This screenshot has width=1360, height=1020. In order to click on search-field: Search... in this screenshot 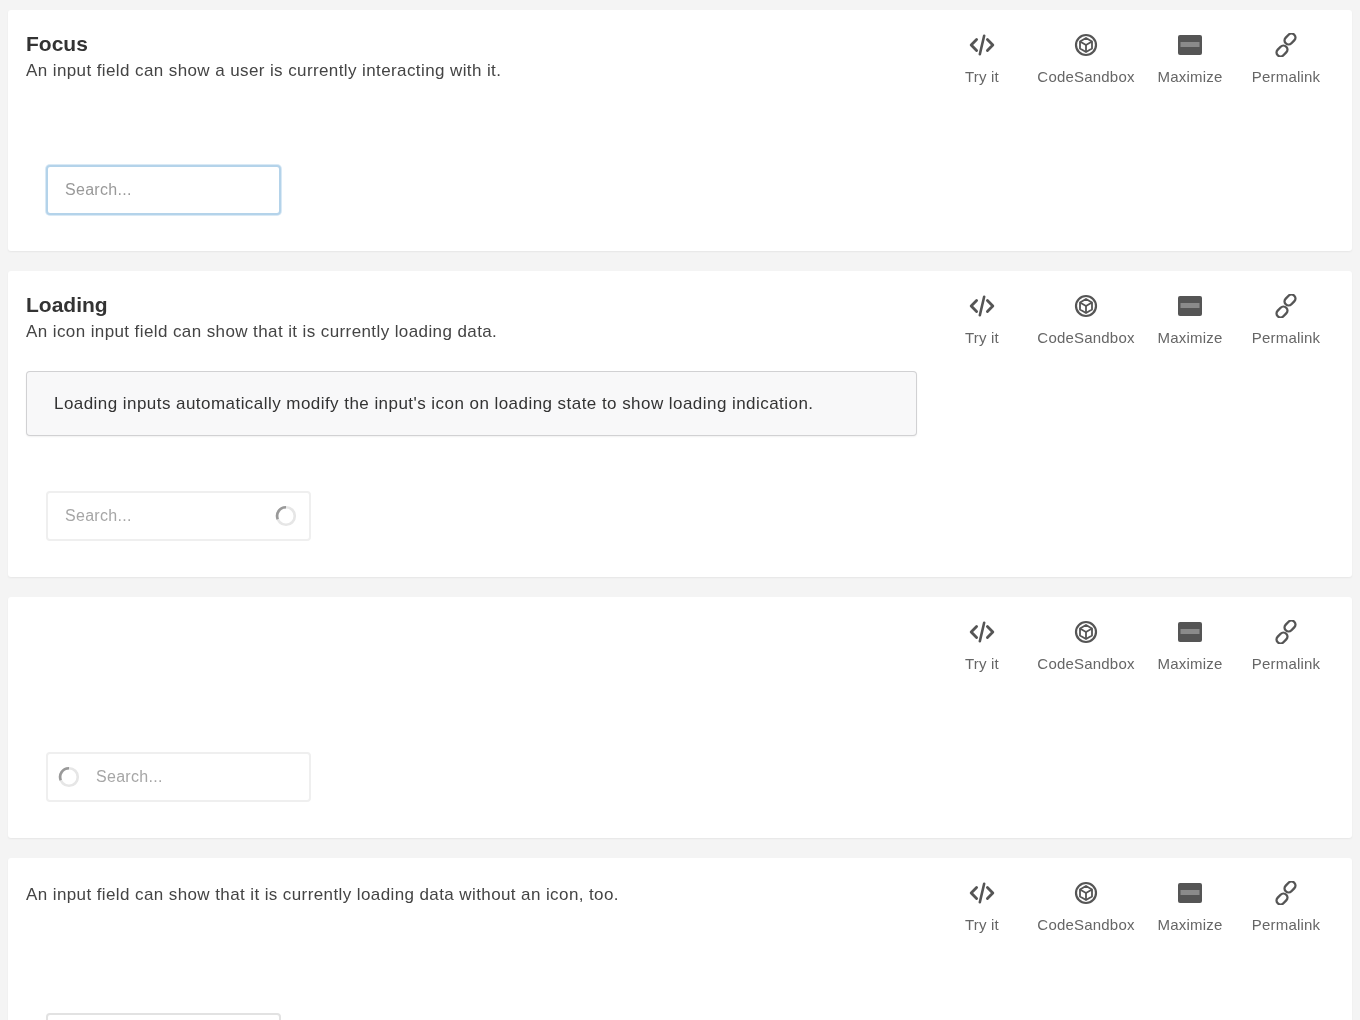, I will do `click(163, 190)`.